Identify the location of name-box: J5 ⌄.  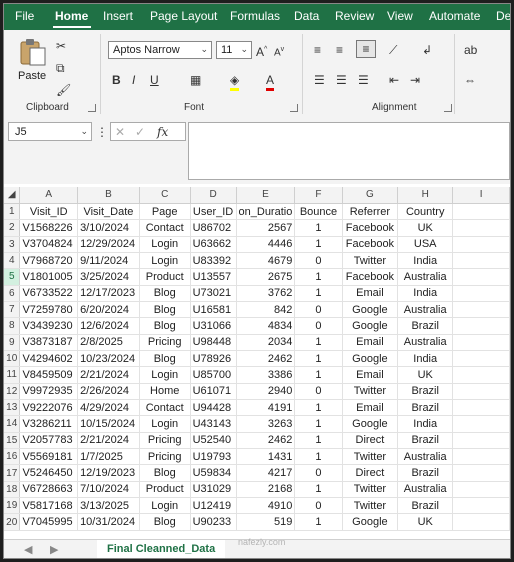
(50, 131).